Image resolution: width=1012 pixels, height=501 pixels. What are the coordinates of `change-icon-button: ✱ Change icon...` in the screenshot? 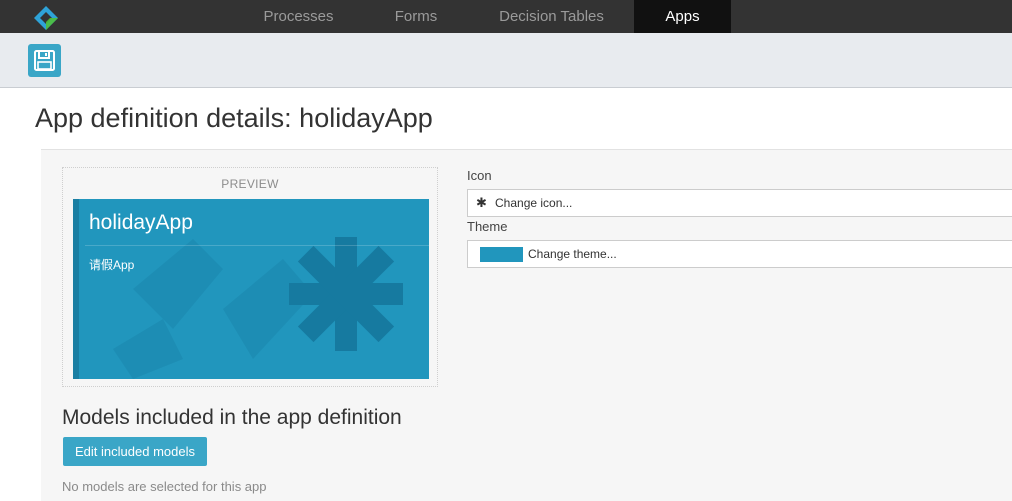 It's located at (739, 203).